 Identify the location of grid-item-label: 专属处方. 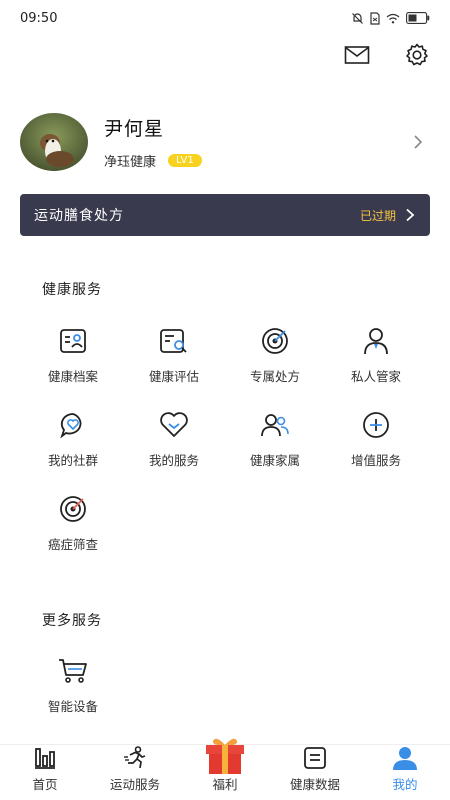
(274, 376).